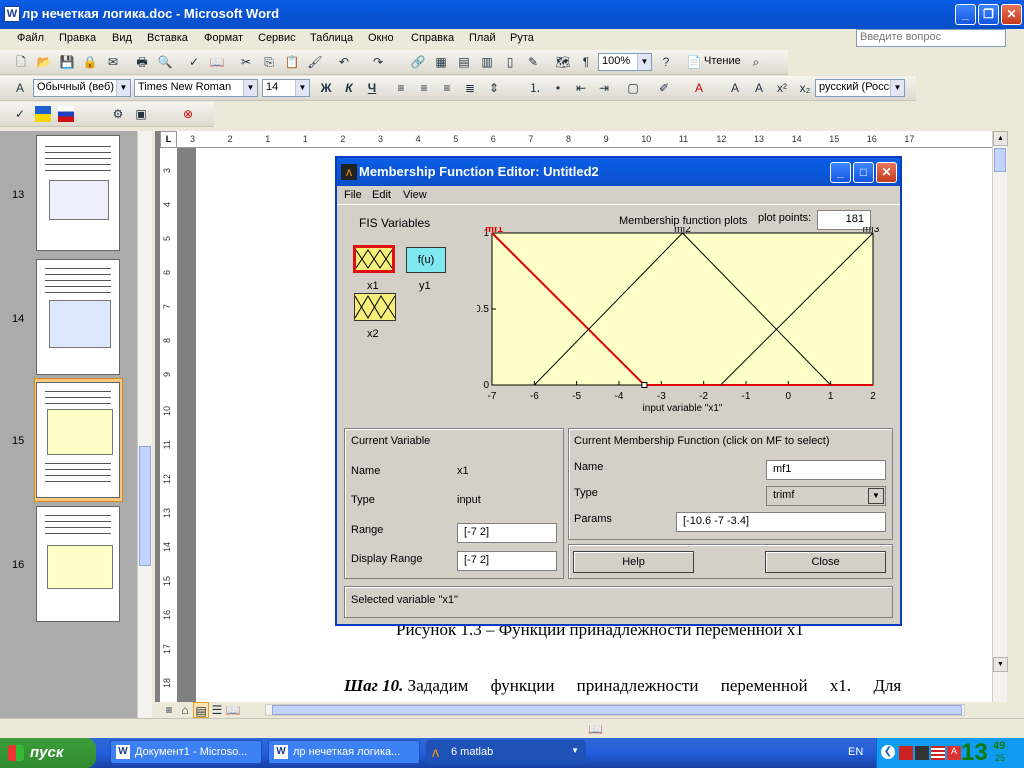 The width and height of the screenshot is (1024, 768). What do you see at coordinates (756, 62) in the screenshot?
I see `binoculars-icon: ⌕` at bounding box center [756, 62].